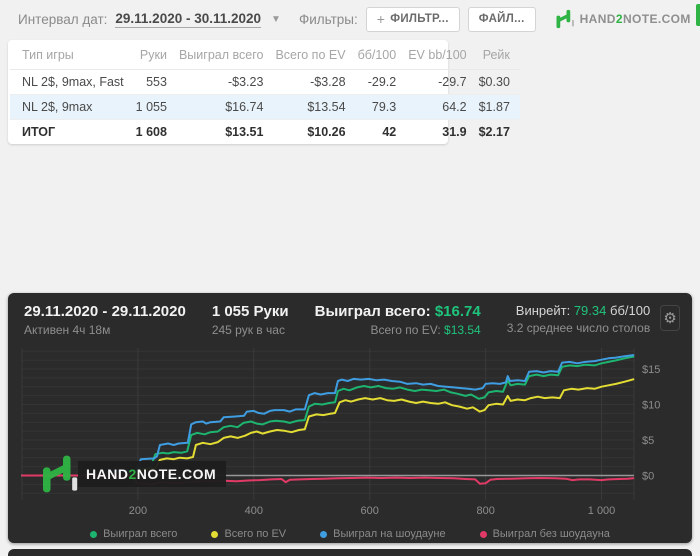 The image size is (700, 556). I want to click on table-cell: -$3.28, so click(314, 82).